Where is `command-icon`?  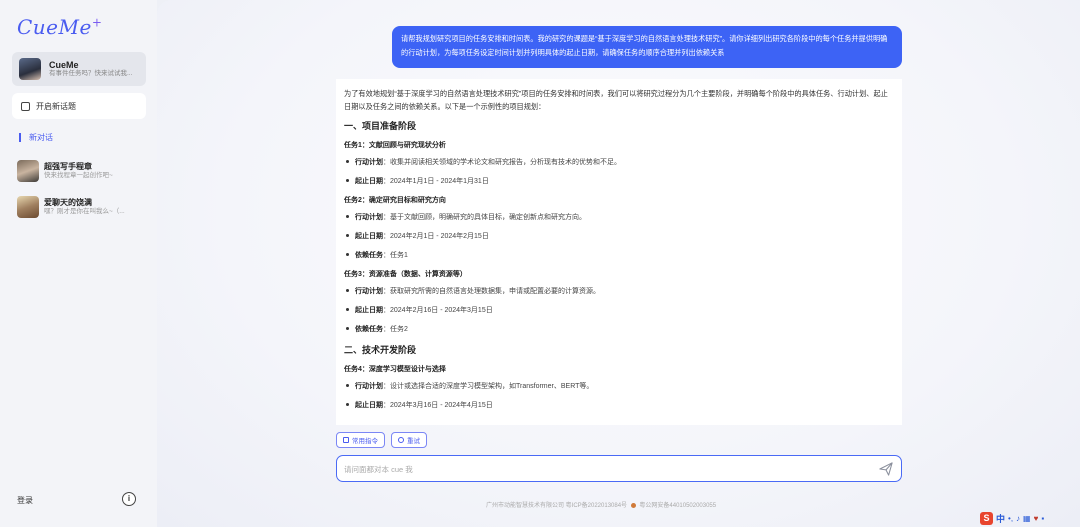
command-icon is located at coordinates (346, 440).